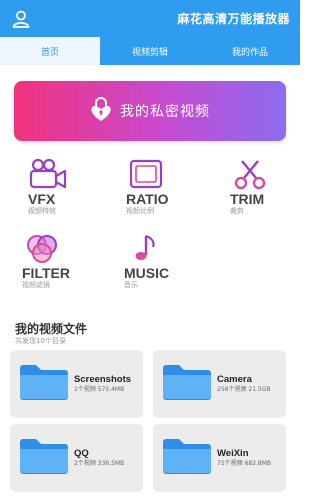 The width and height of the screenshot is (320, 500). What do you see at coordinates (147, 199) in the screenshot?
I see `tool-ratio-name: RATIO` at bounding box center [147, 199].